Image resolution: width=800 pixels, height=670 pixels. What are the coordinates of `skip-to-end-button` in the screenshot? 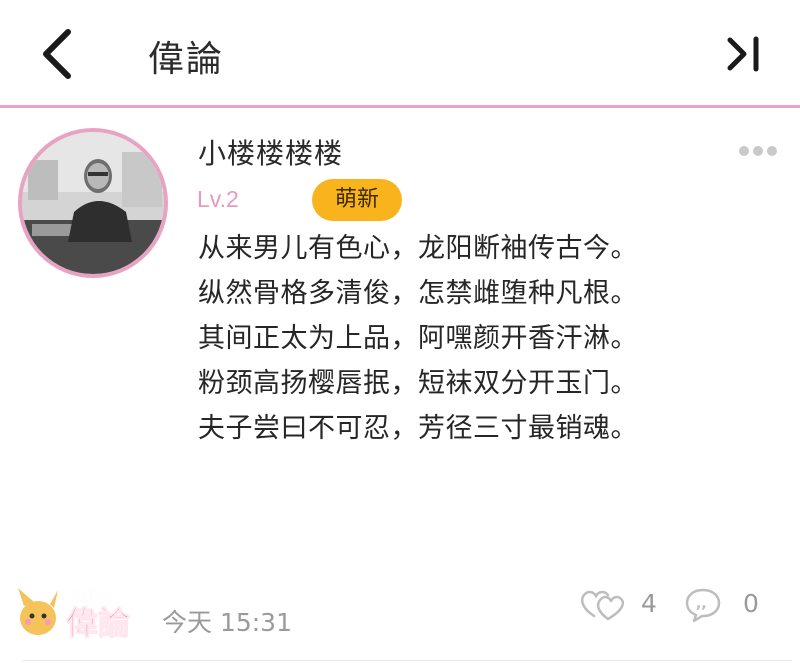 It's located at (746, 54).